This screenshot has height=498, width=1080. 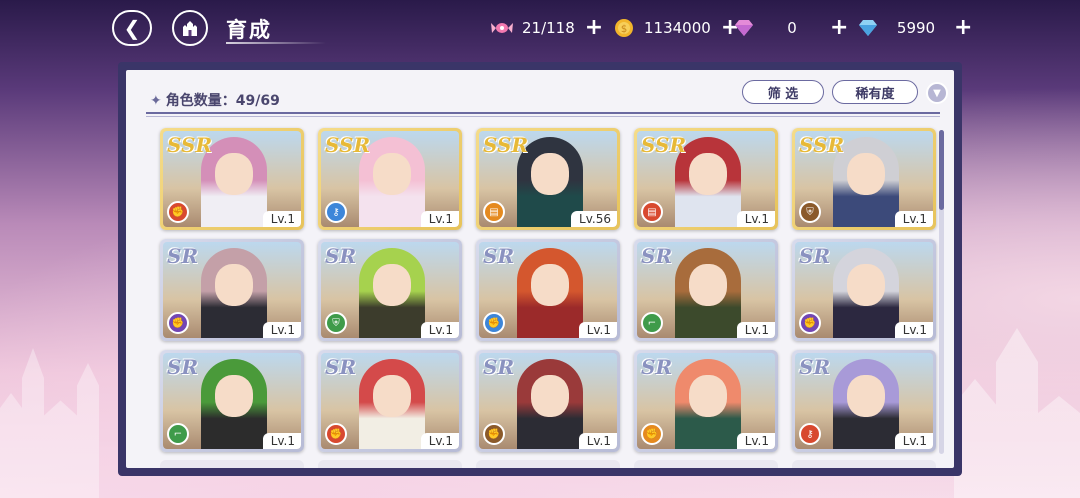 I want to click on character-card: SR ⚷ Lv.1, so click(x=864, y=401).